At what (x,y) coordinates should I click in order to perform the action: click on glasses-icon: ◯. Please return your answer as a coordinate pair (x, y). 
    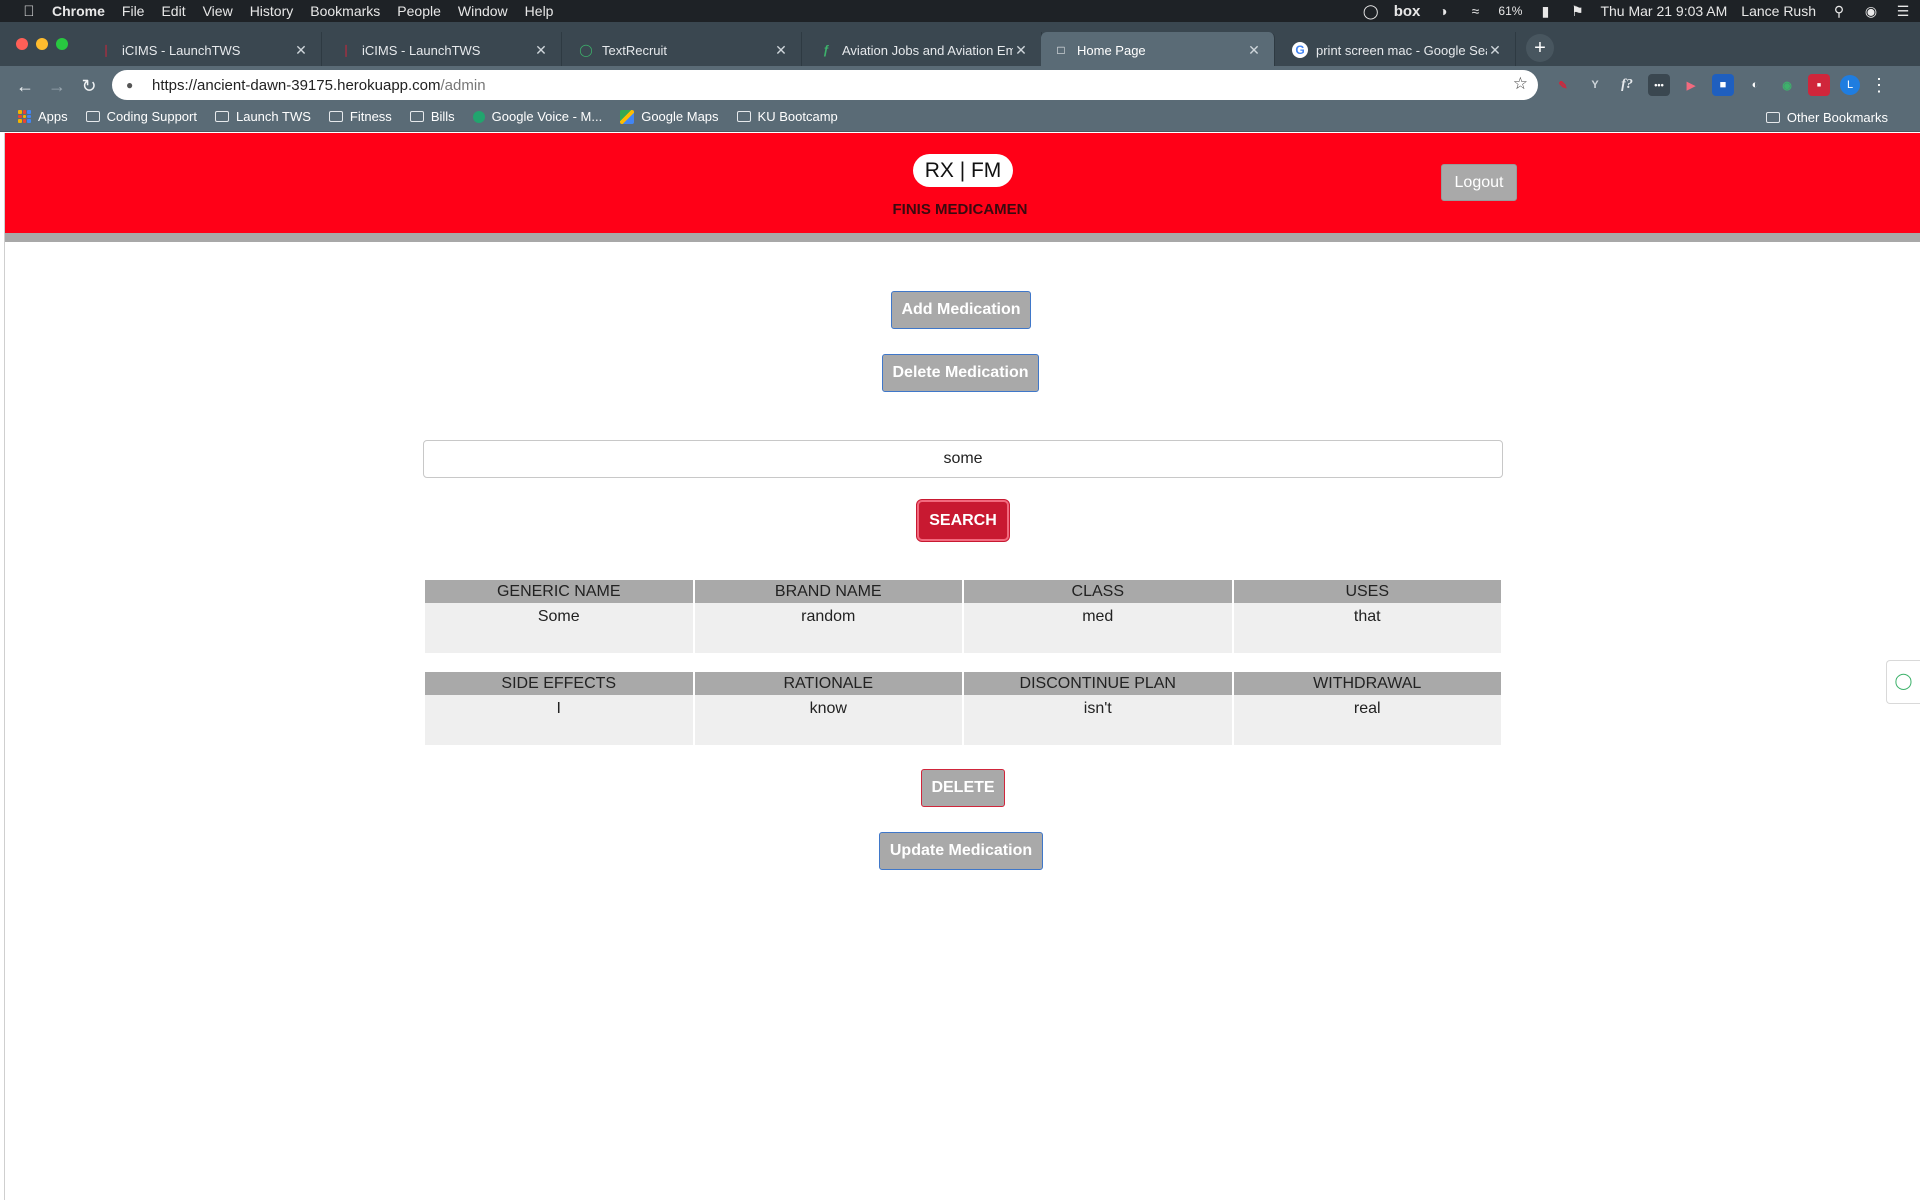
    Looking at the image, I should click on (1371, 11).